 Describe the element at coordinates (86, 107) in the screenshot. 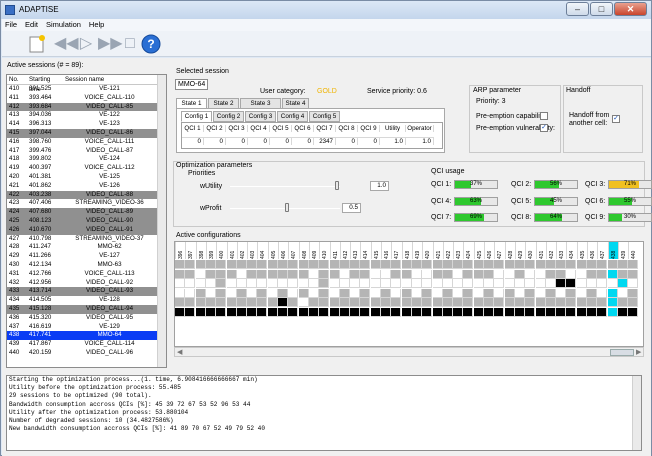

I see `session-row: 412 393.684 VIDEO_CALL-85` at that location.